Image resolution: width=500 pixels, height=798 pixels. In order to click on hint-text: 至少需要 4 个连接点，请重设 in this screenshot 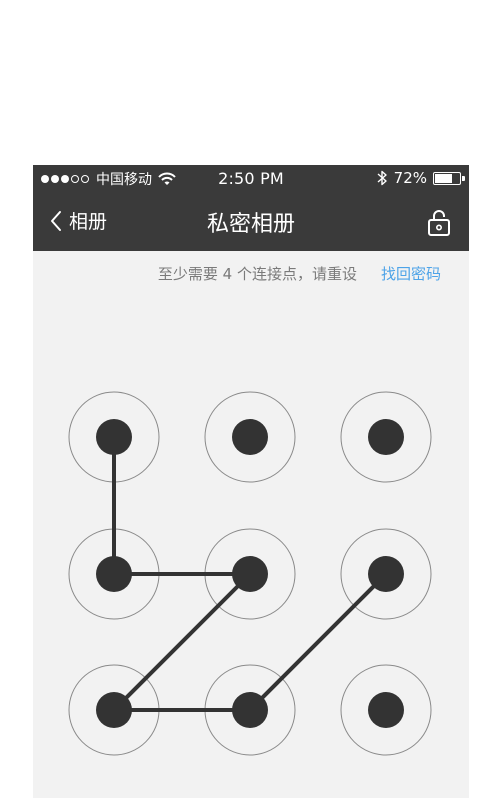, I will do `click(257, 274)`.